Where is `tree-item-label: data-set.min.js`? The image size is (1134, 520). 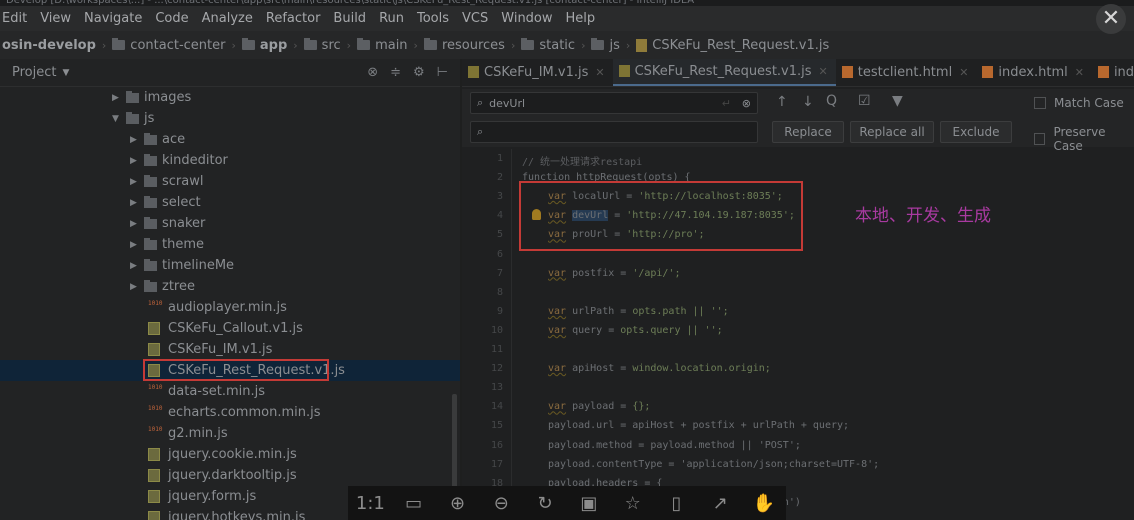 tree-item-label: data-set.min.js is located at coordinates (217, 391).